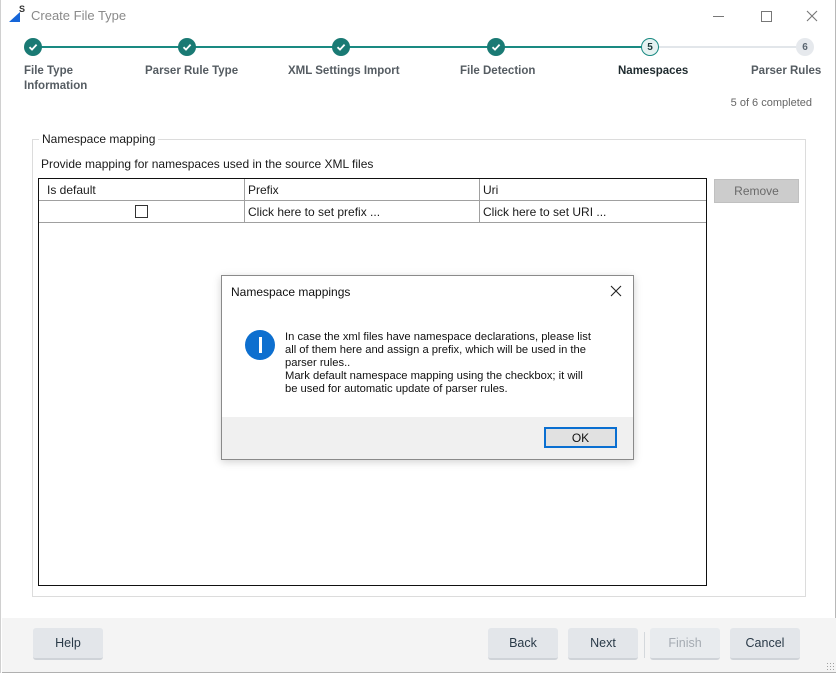 This screenshot has width=836, height=673. Describe the element at coordinates (17, 13) in the screenshot. I see `app-logo-icon: S` at that location.